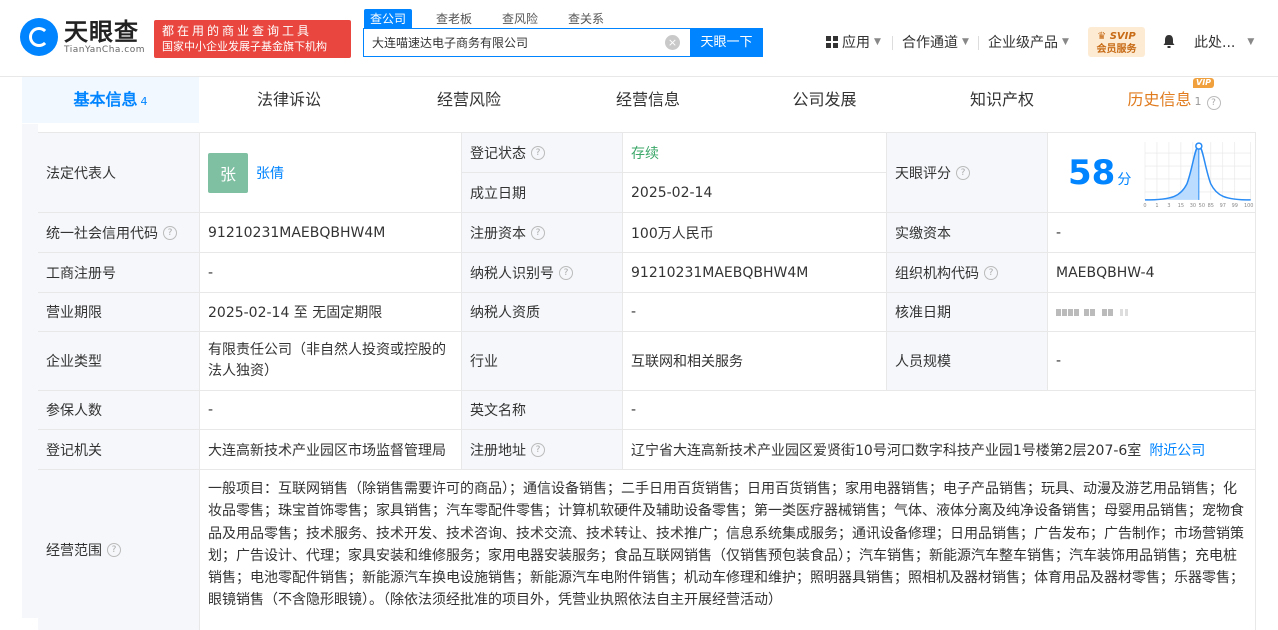 The width and height of the screenshot is (1278, 630). I want to click on vip-badge: VIP, so click(1204, 83).